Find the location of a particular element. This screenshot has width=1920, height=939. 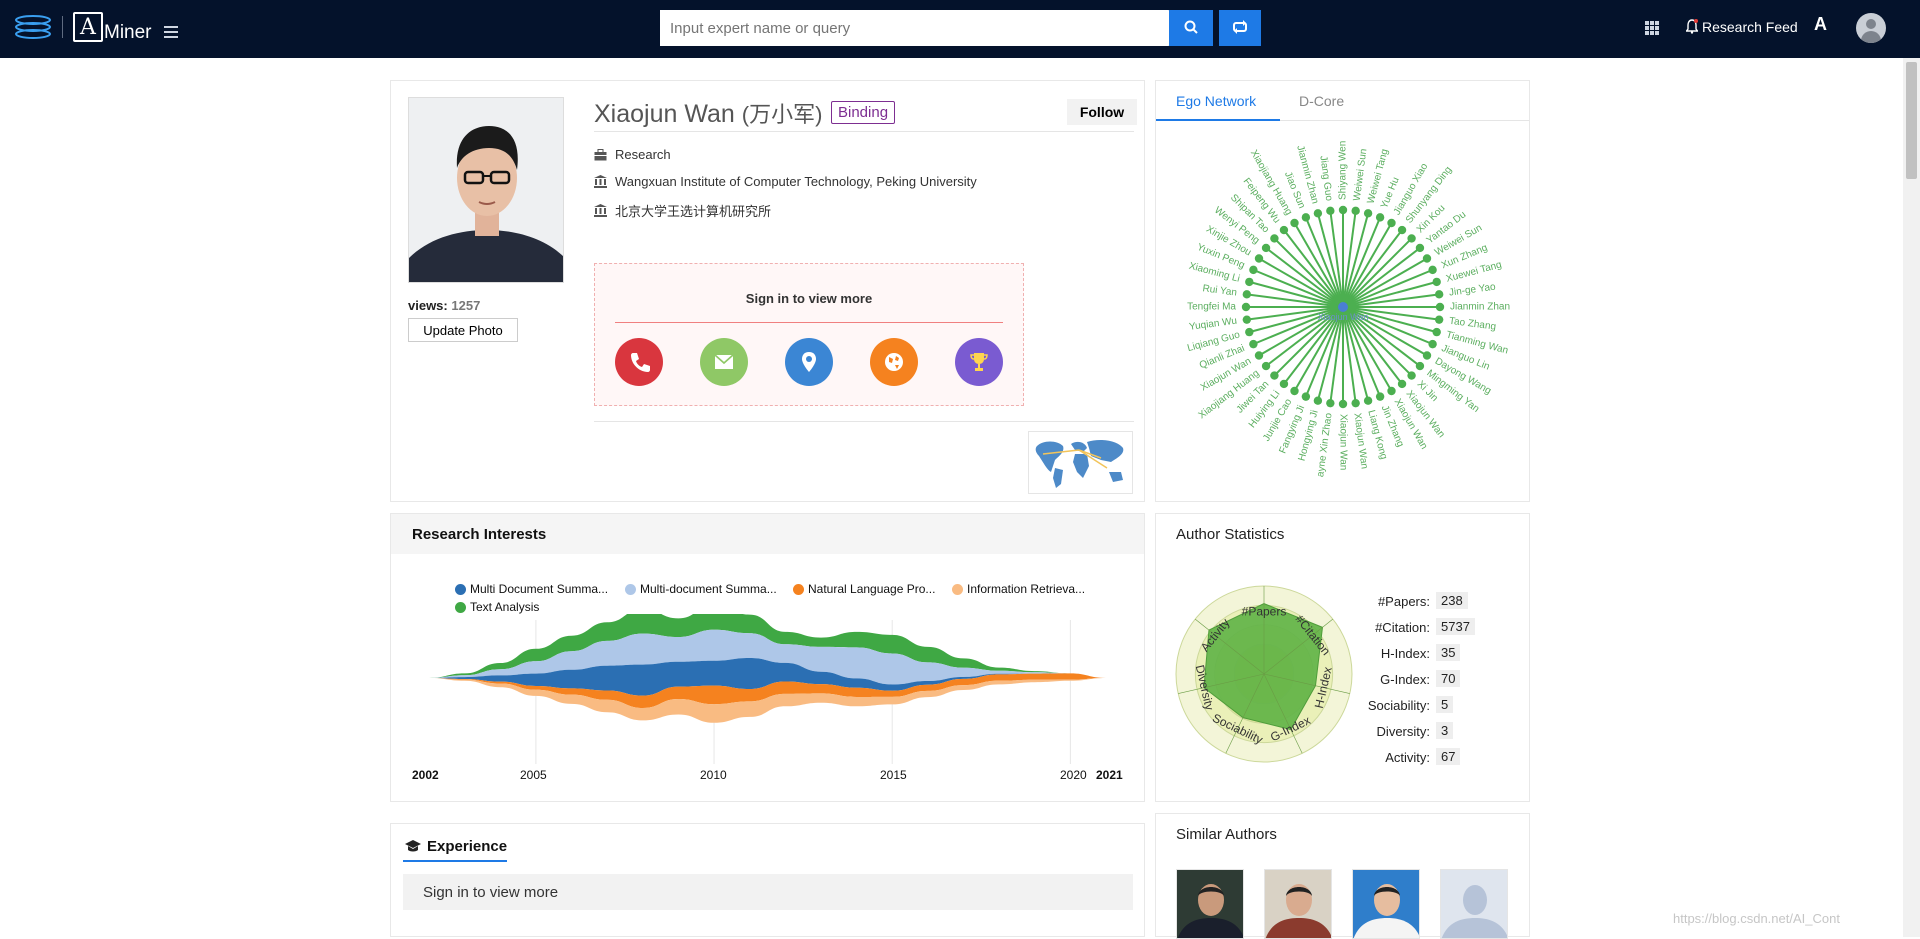

follow-button: Follow is located at coordinates (1102, 112).